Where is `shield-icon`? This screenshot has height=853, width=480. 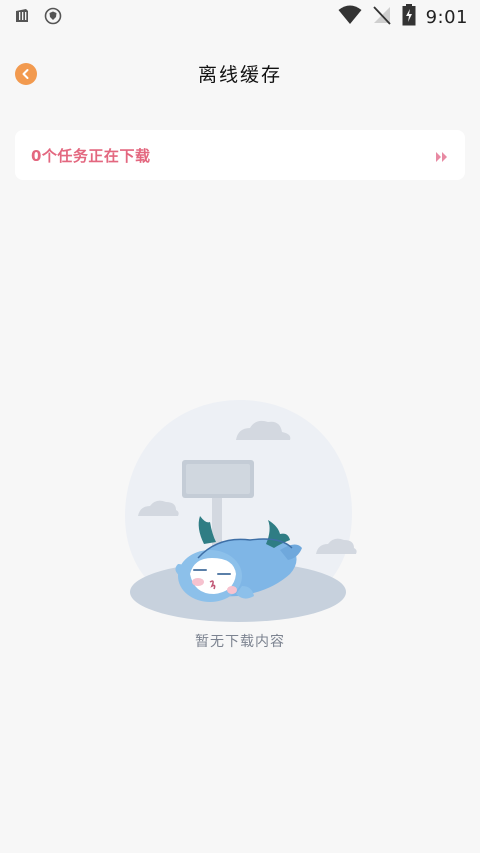
shield-icon is located at coordinates (53, 18).